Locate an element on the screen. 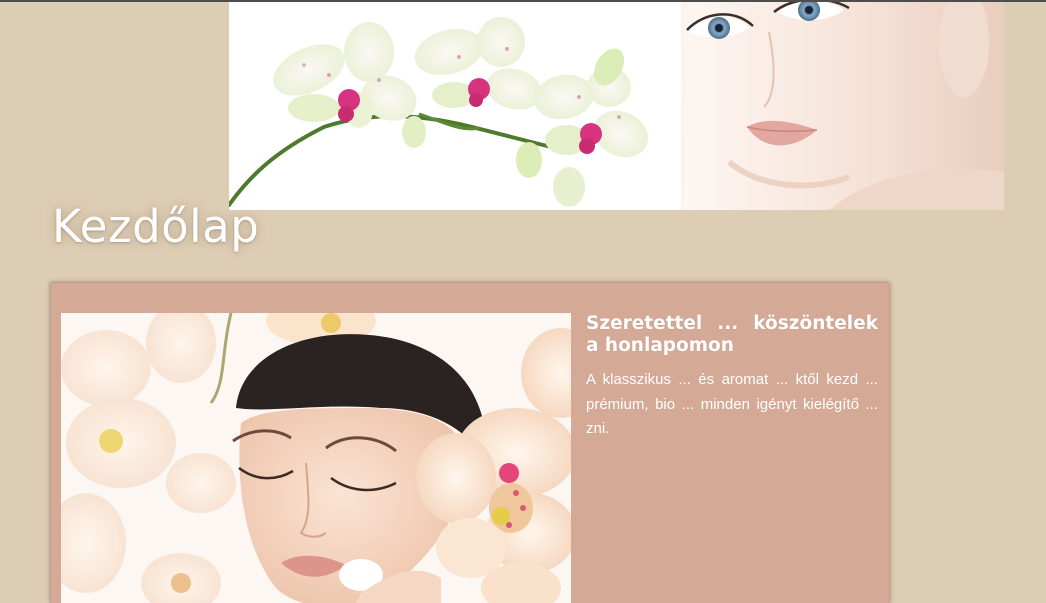  welcome-heading: Szeretettel ... köszöntelek a honlapomon is located at coordinates (732, 334).